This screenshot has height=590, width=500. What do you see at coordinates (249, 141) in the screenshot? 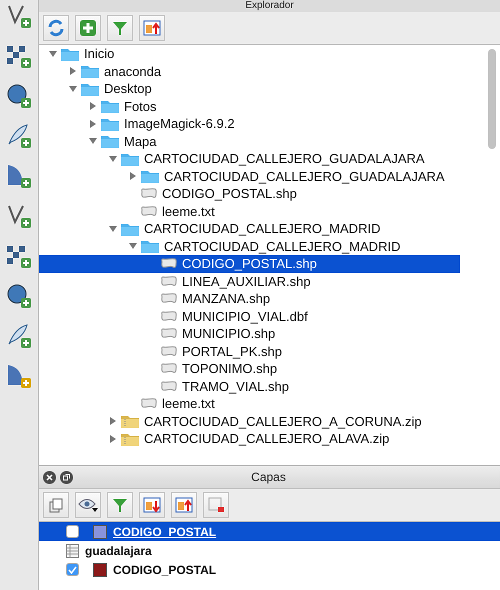
I see `tree-item: Mapa` at bounding box center [249, 141].